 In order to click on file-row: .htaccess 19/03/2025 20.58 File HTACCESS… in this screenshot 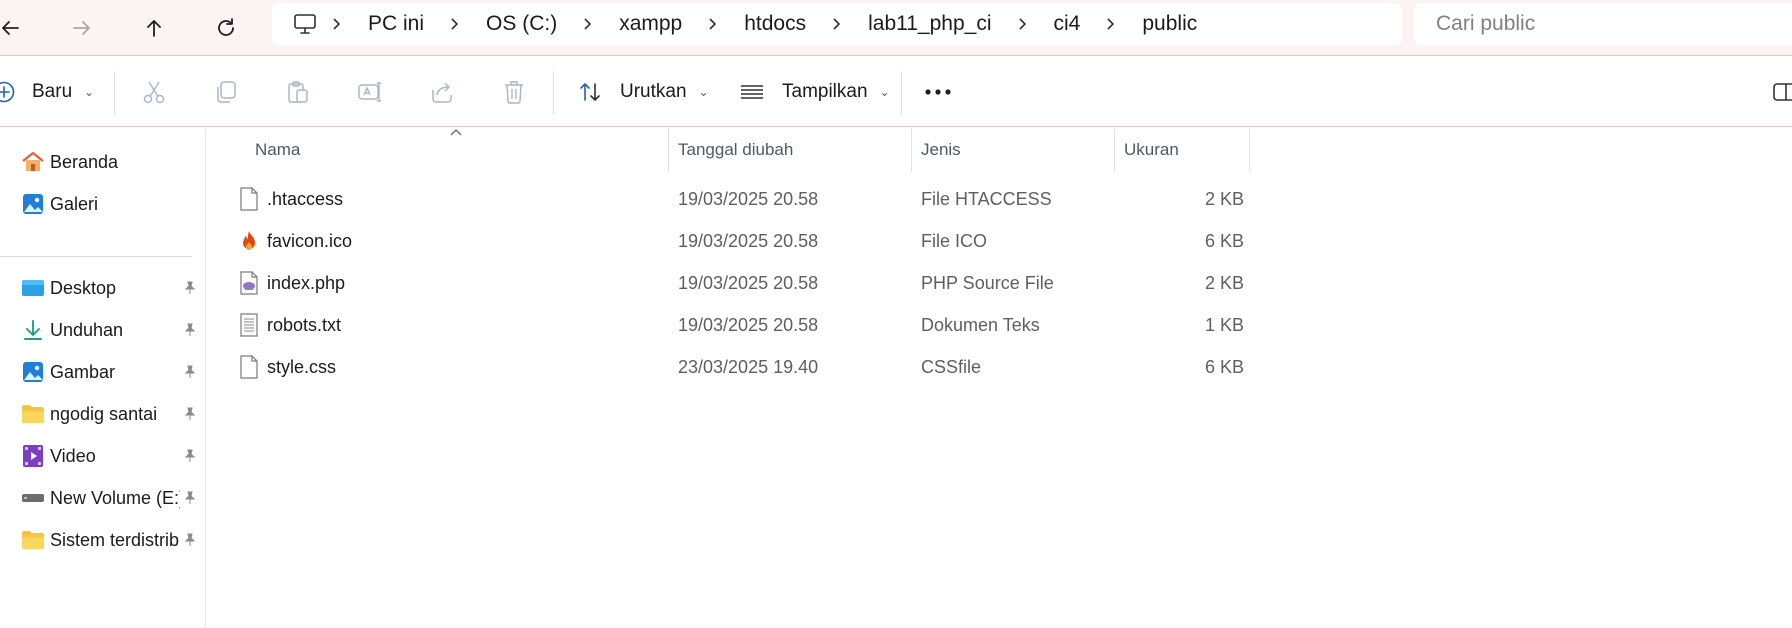, I will do `click(757, 199)`.